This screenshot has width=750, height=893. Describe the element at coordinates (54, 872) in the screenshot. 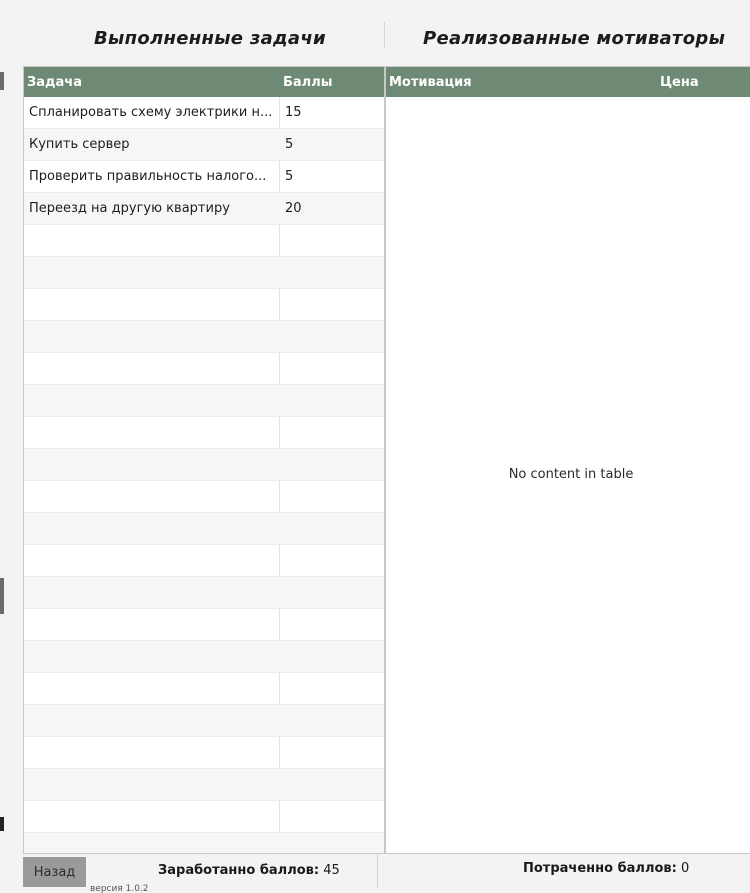

I see `back-button: Назад` at that location.